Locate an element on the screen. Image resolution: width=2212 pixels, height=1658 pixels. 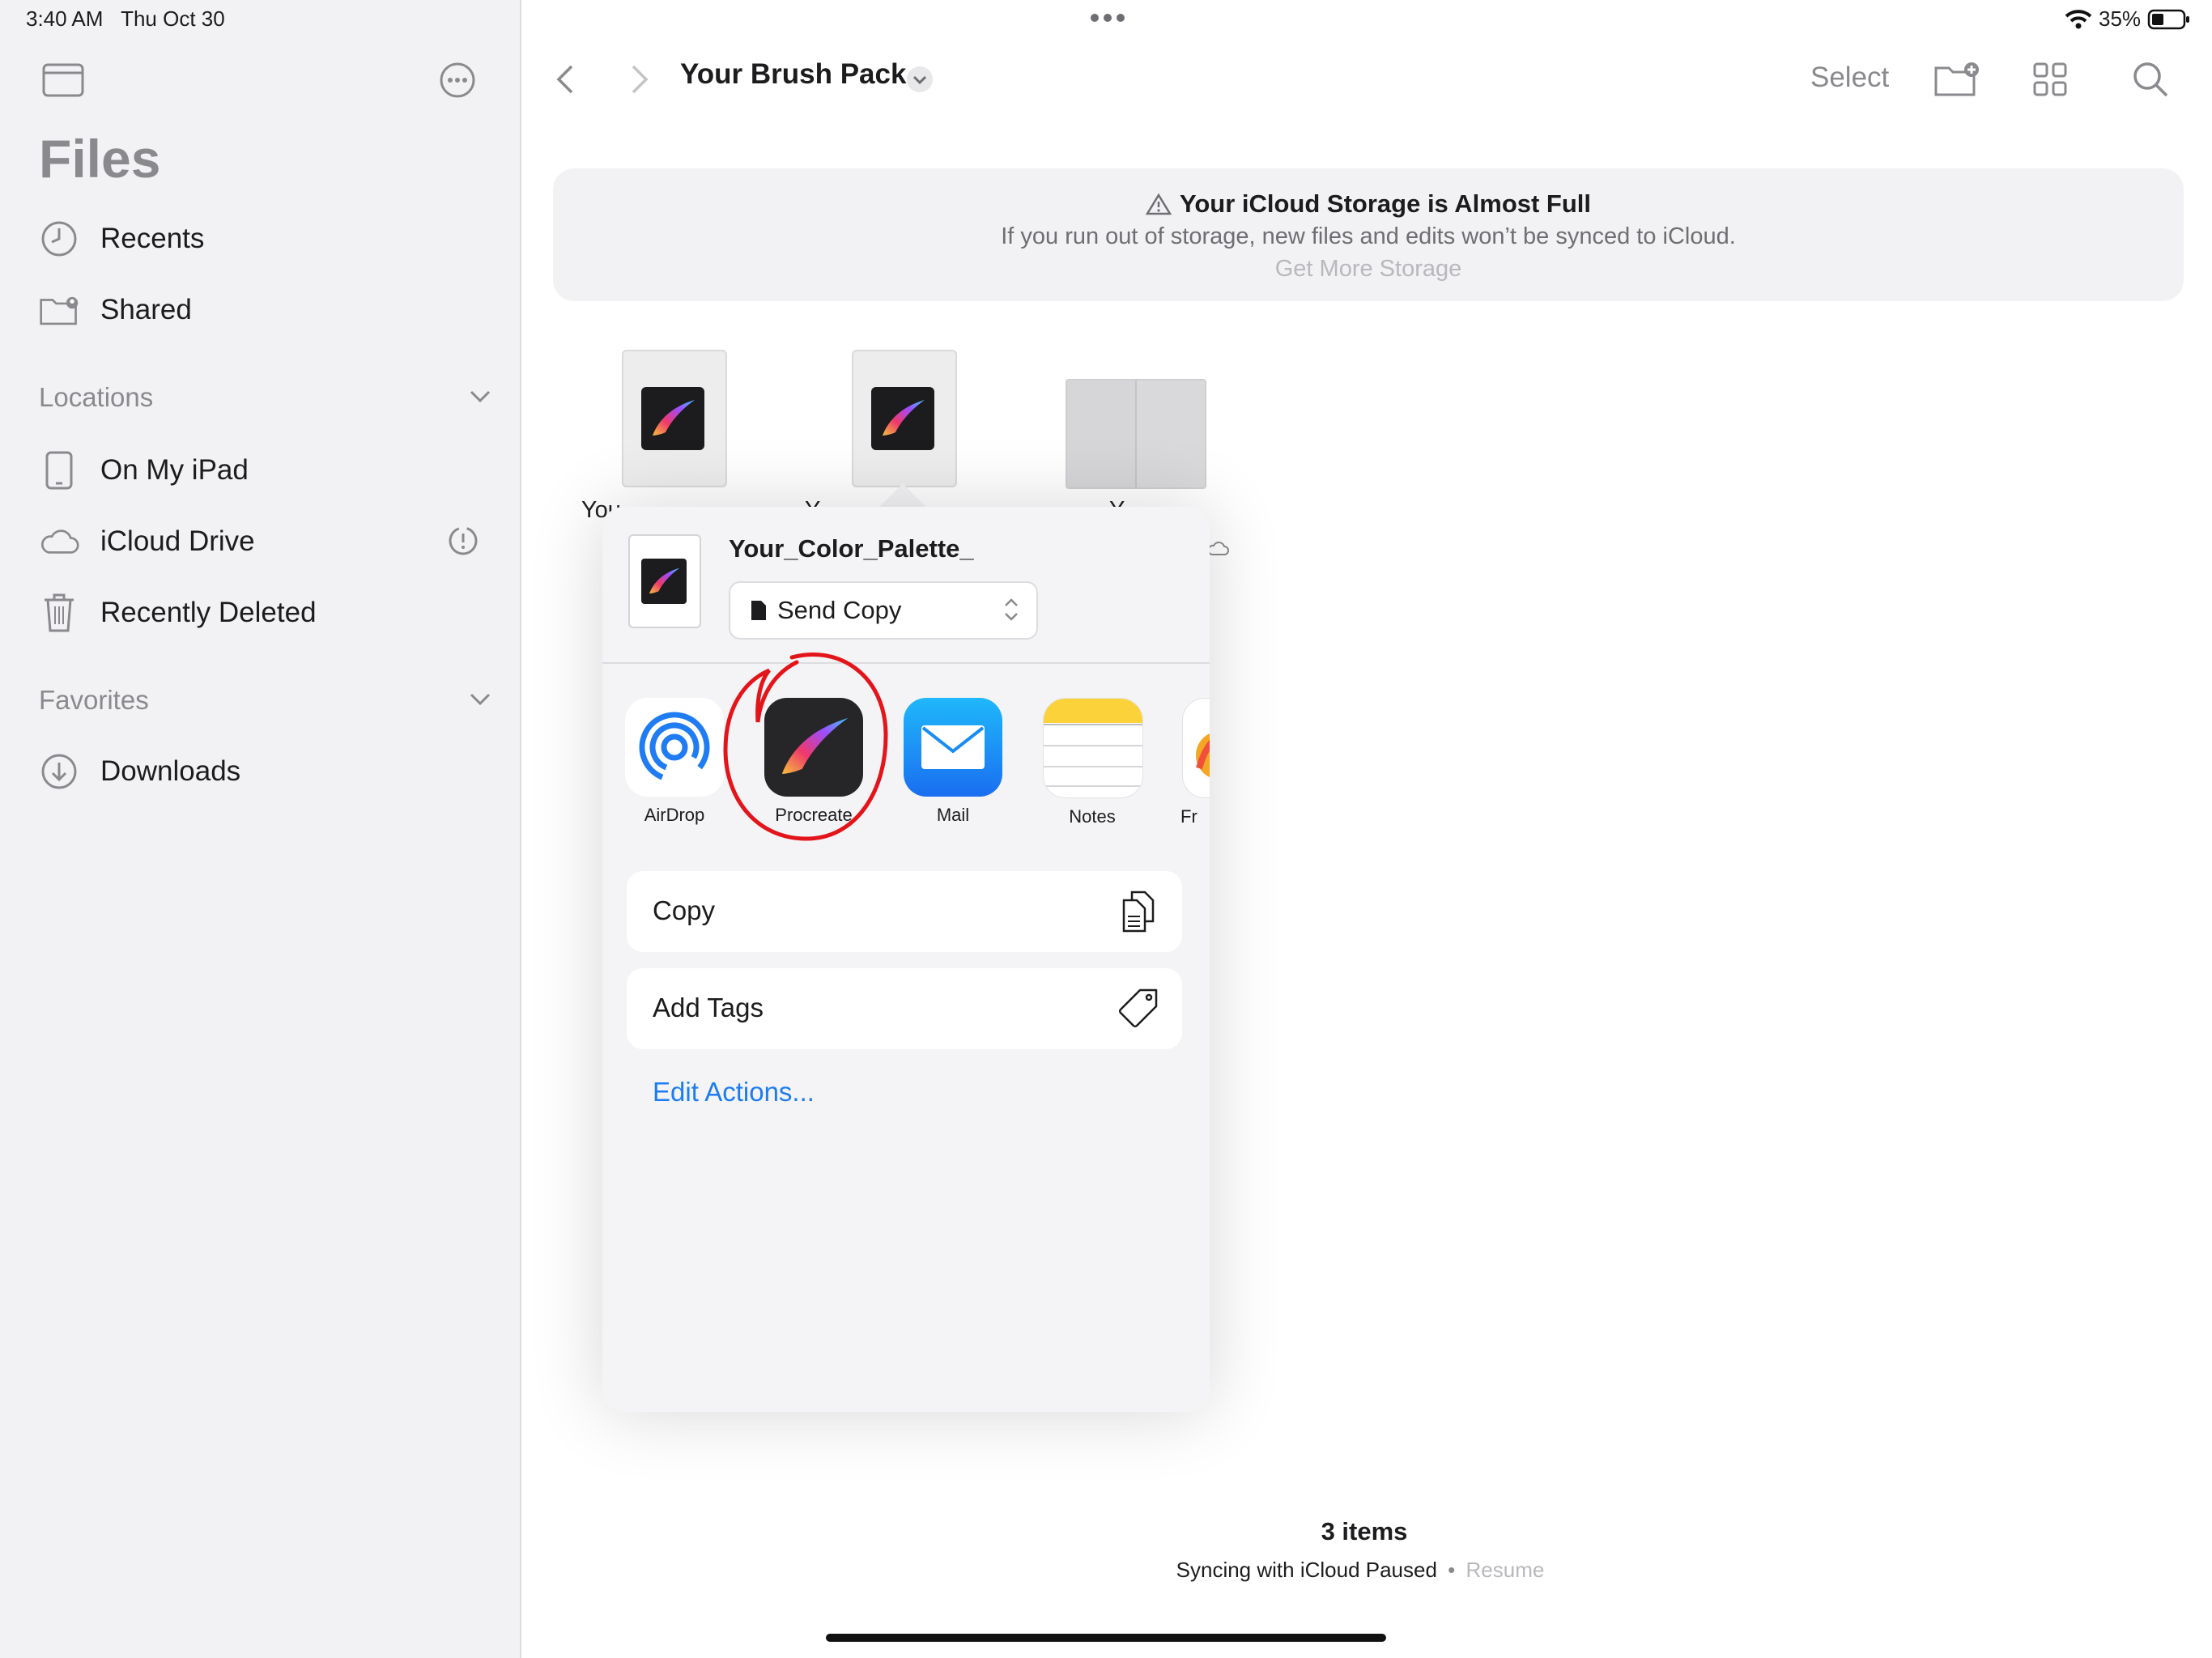
tag-icon is located at coordinates (1138, 1008).